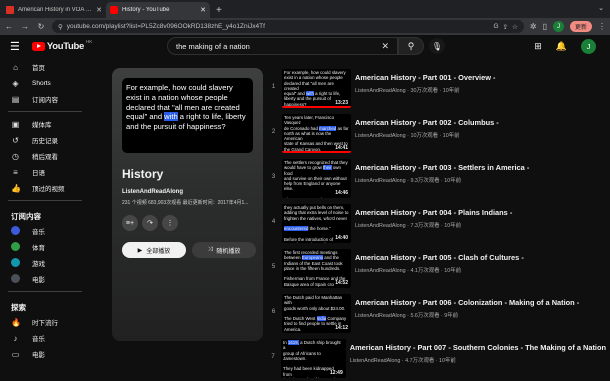 This screenshot has height=381, width=610. Describe the element at coordinates (602, 26) in the screenshot. I see `more-vert-icon: ⋮` at that location.